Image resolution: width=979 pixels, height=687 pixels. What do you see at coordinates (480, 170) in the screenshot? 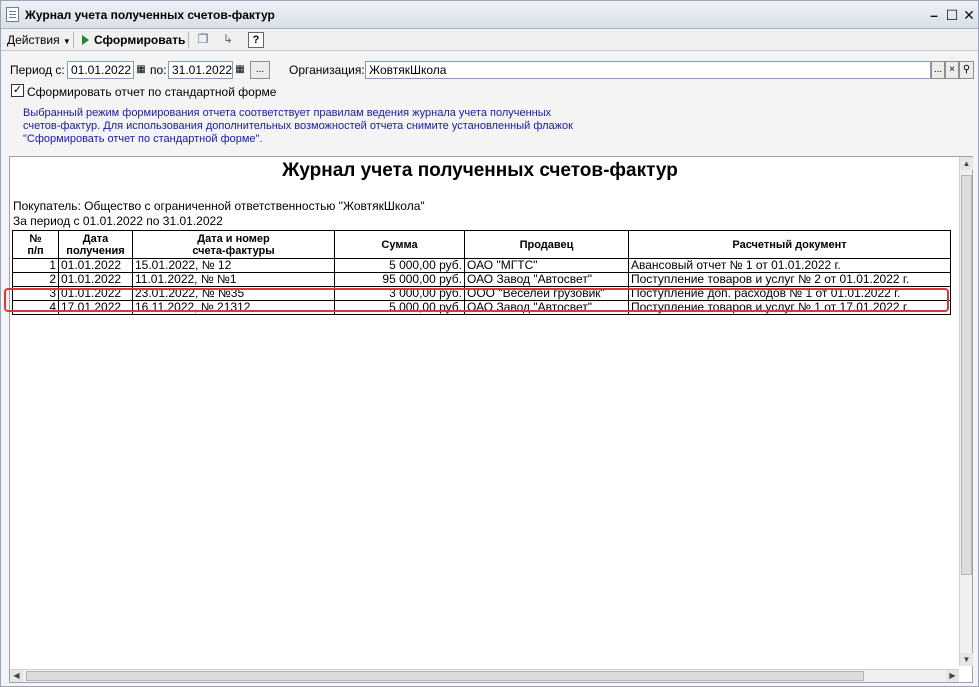
I see `report-title: Журнал учета полученных счетов-фактур` at bounding box center [480, 170].